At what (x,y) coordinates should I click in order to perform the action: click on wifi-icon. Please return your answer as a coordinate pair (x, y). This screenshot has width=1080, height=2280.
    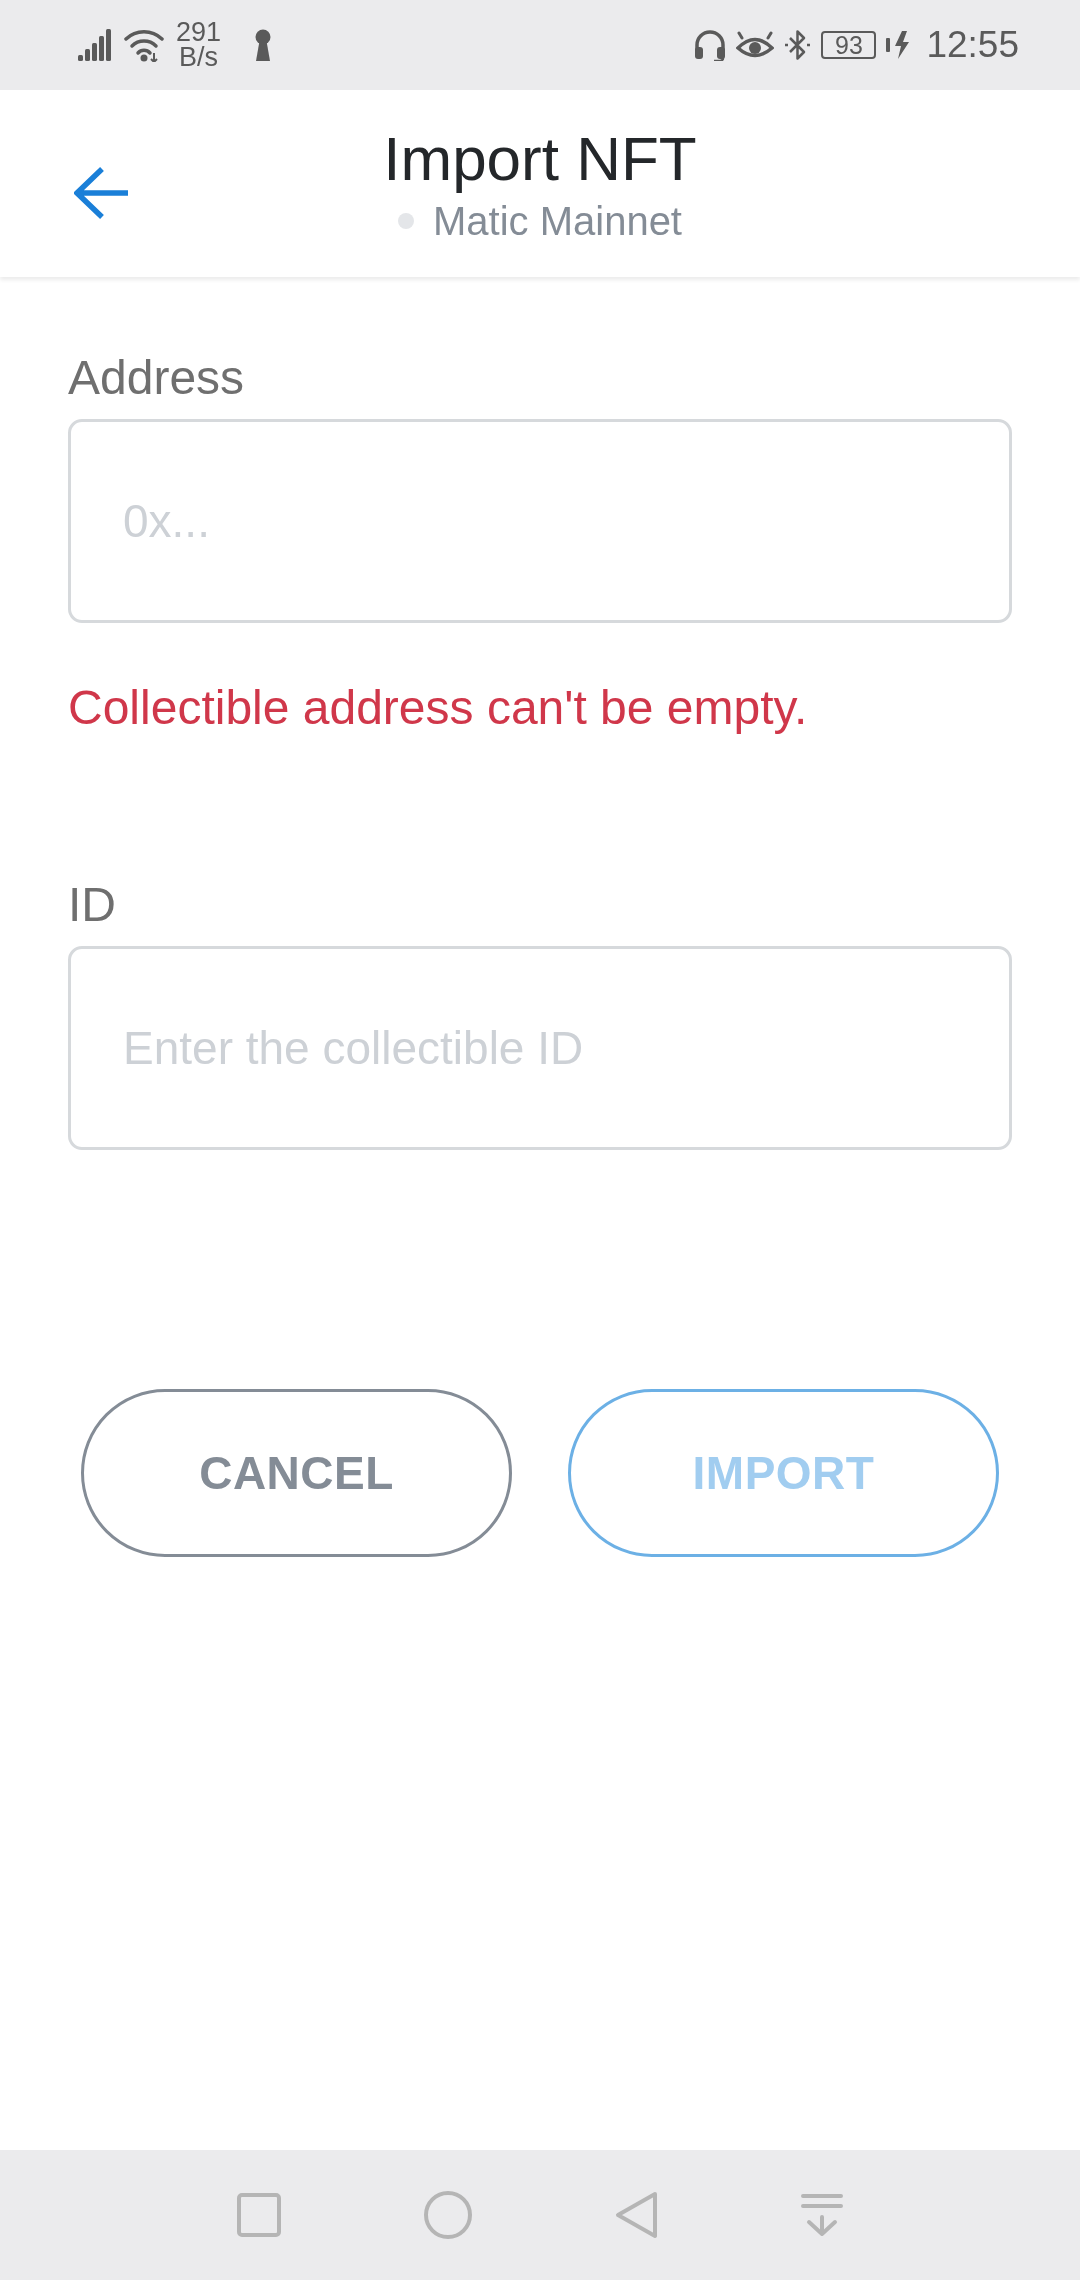
    Looking at the image, I should click on (144, 45).